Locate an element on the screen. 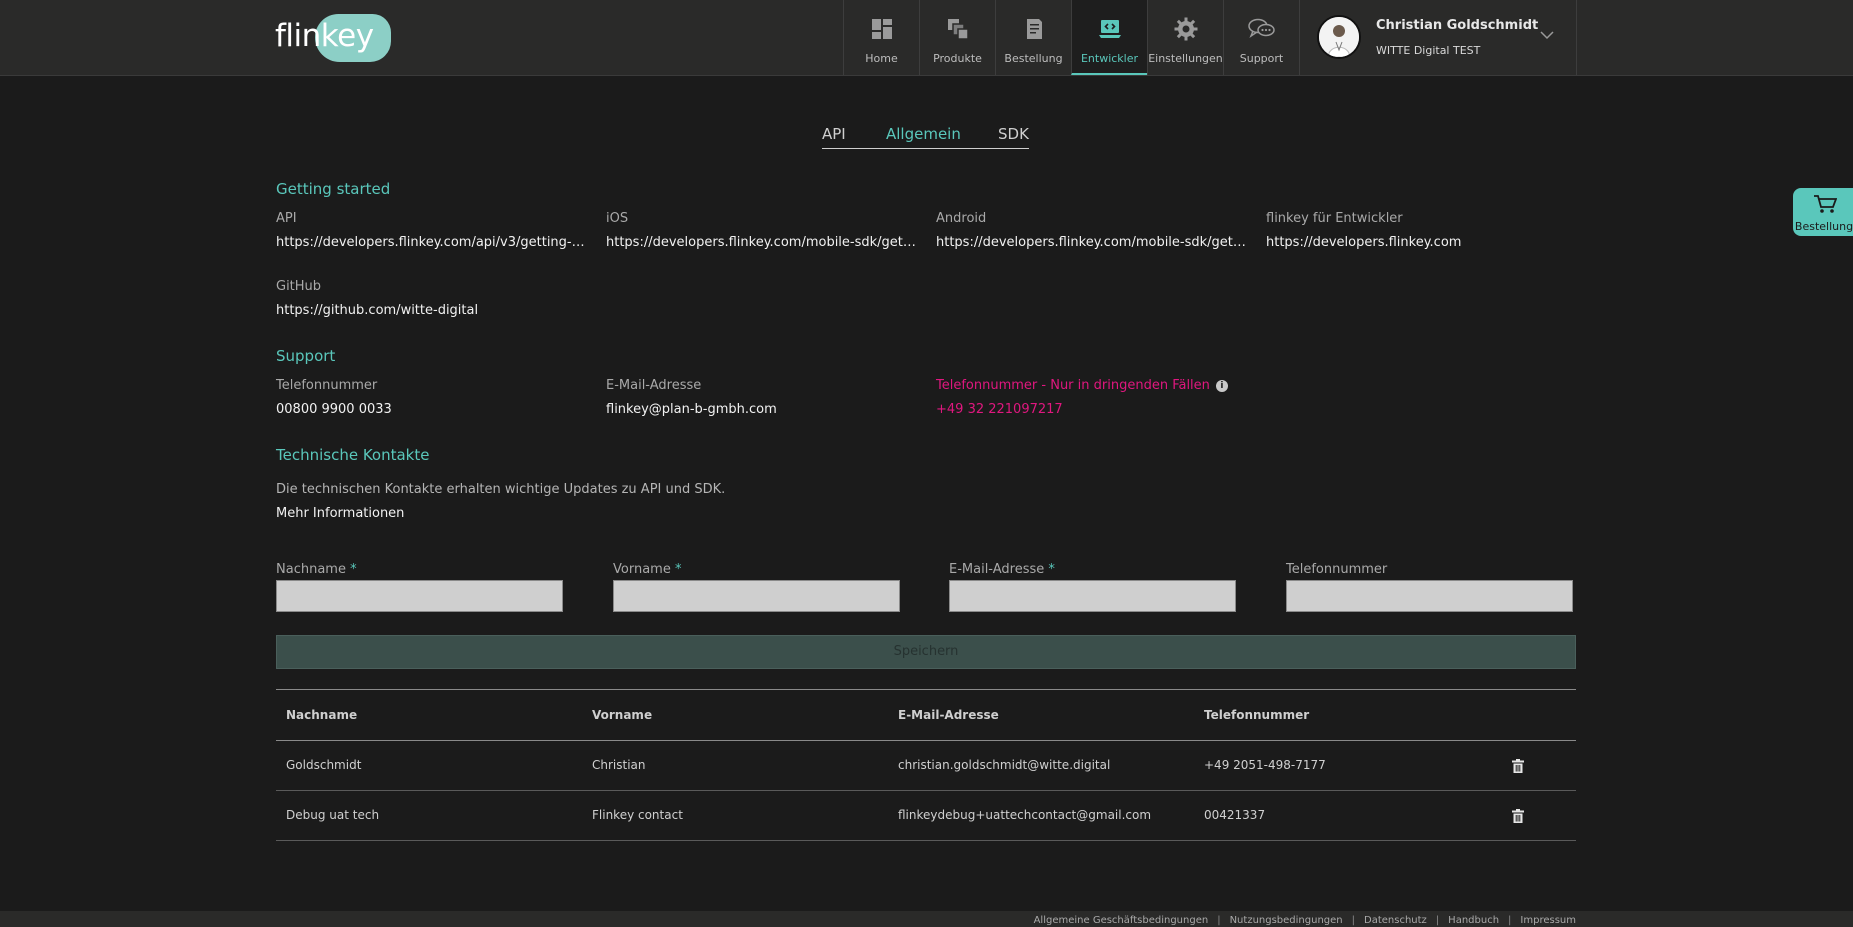 Image resolution: width=1853 pixels, height=927 pixels. nav-label-einstellungen: Einstellungen is located at coordinates (1185, 58).